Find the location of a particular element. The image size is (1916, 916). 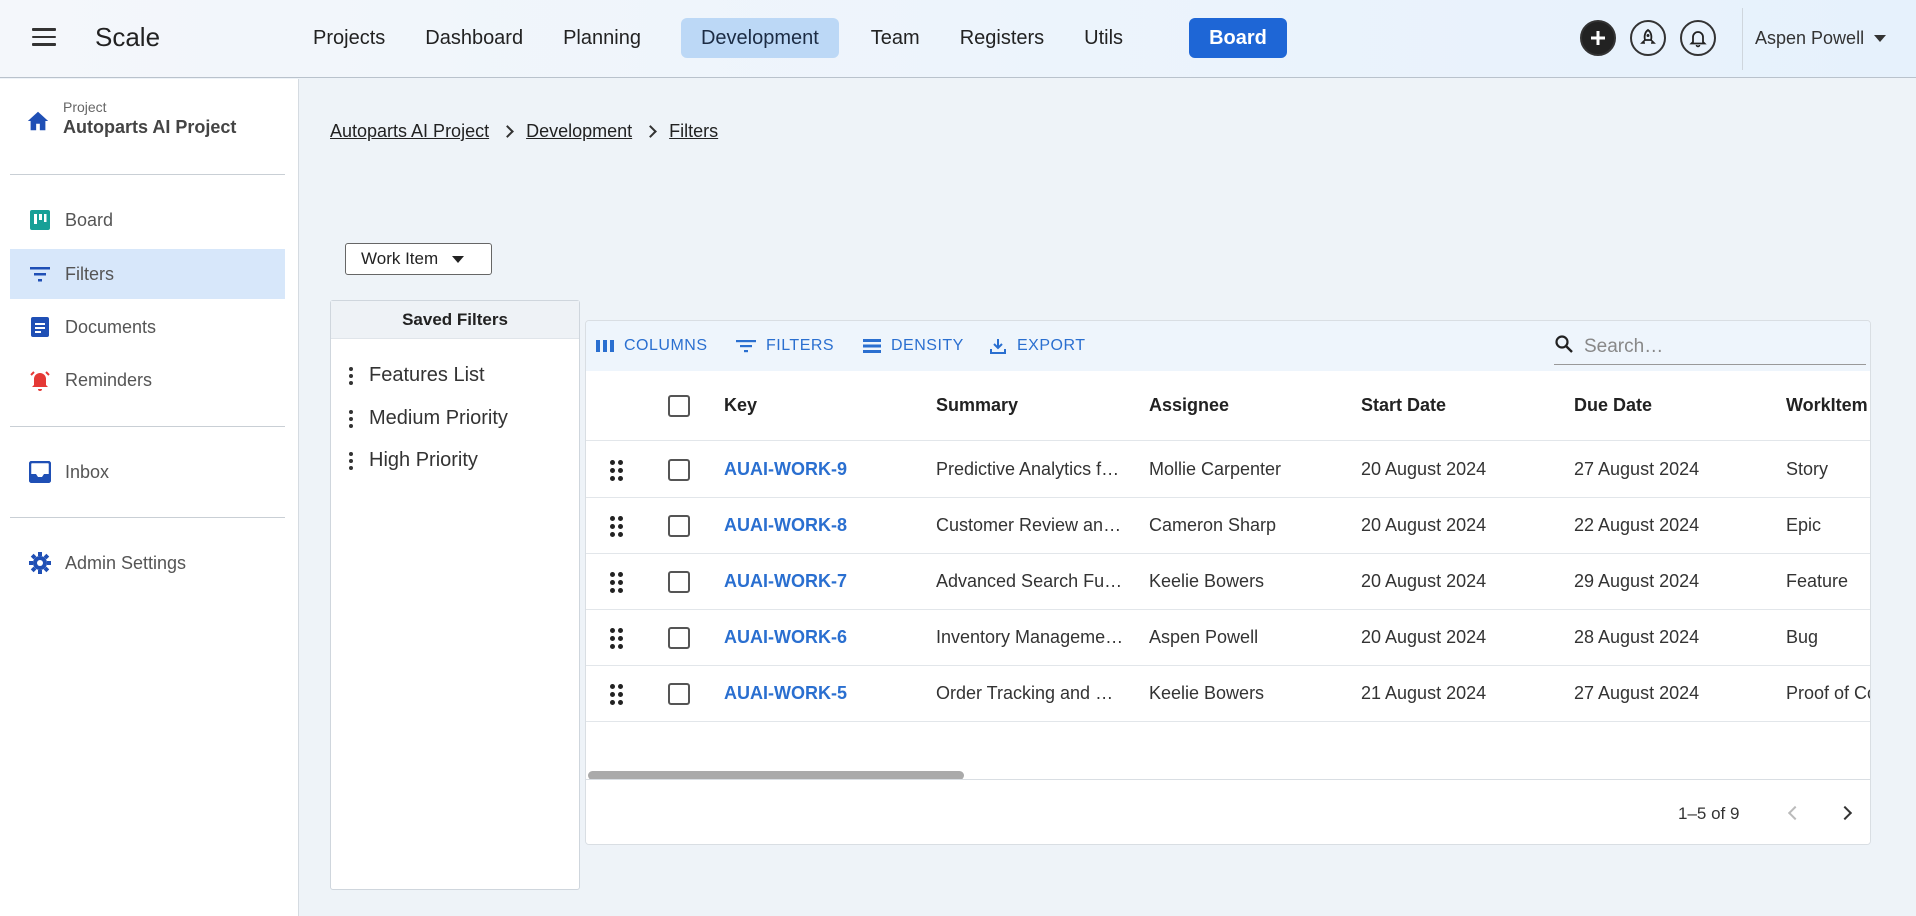

row-assignee: Cameron Sharp is located at coordinates (1213, 525).